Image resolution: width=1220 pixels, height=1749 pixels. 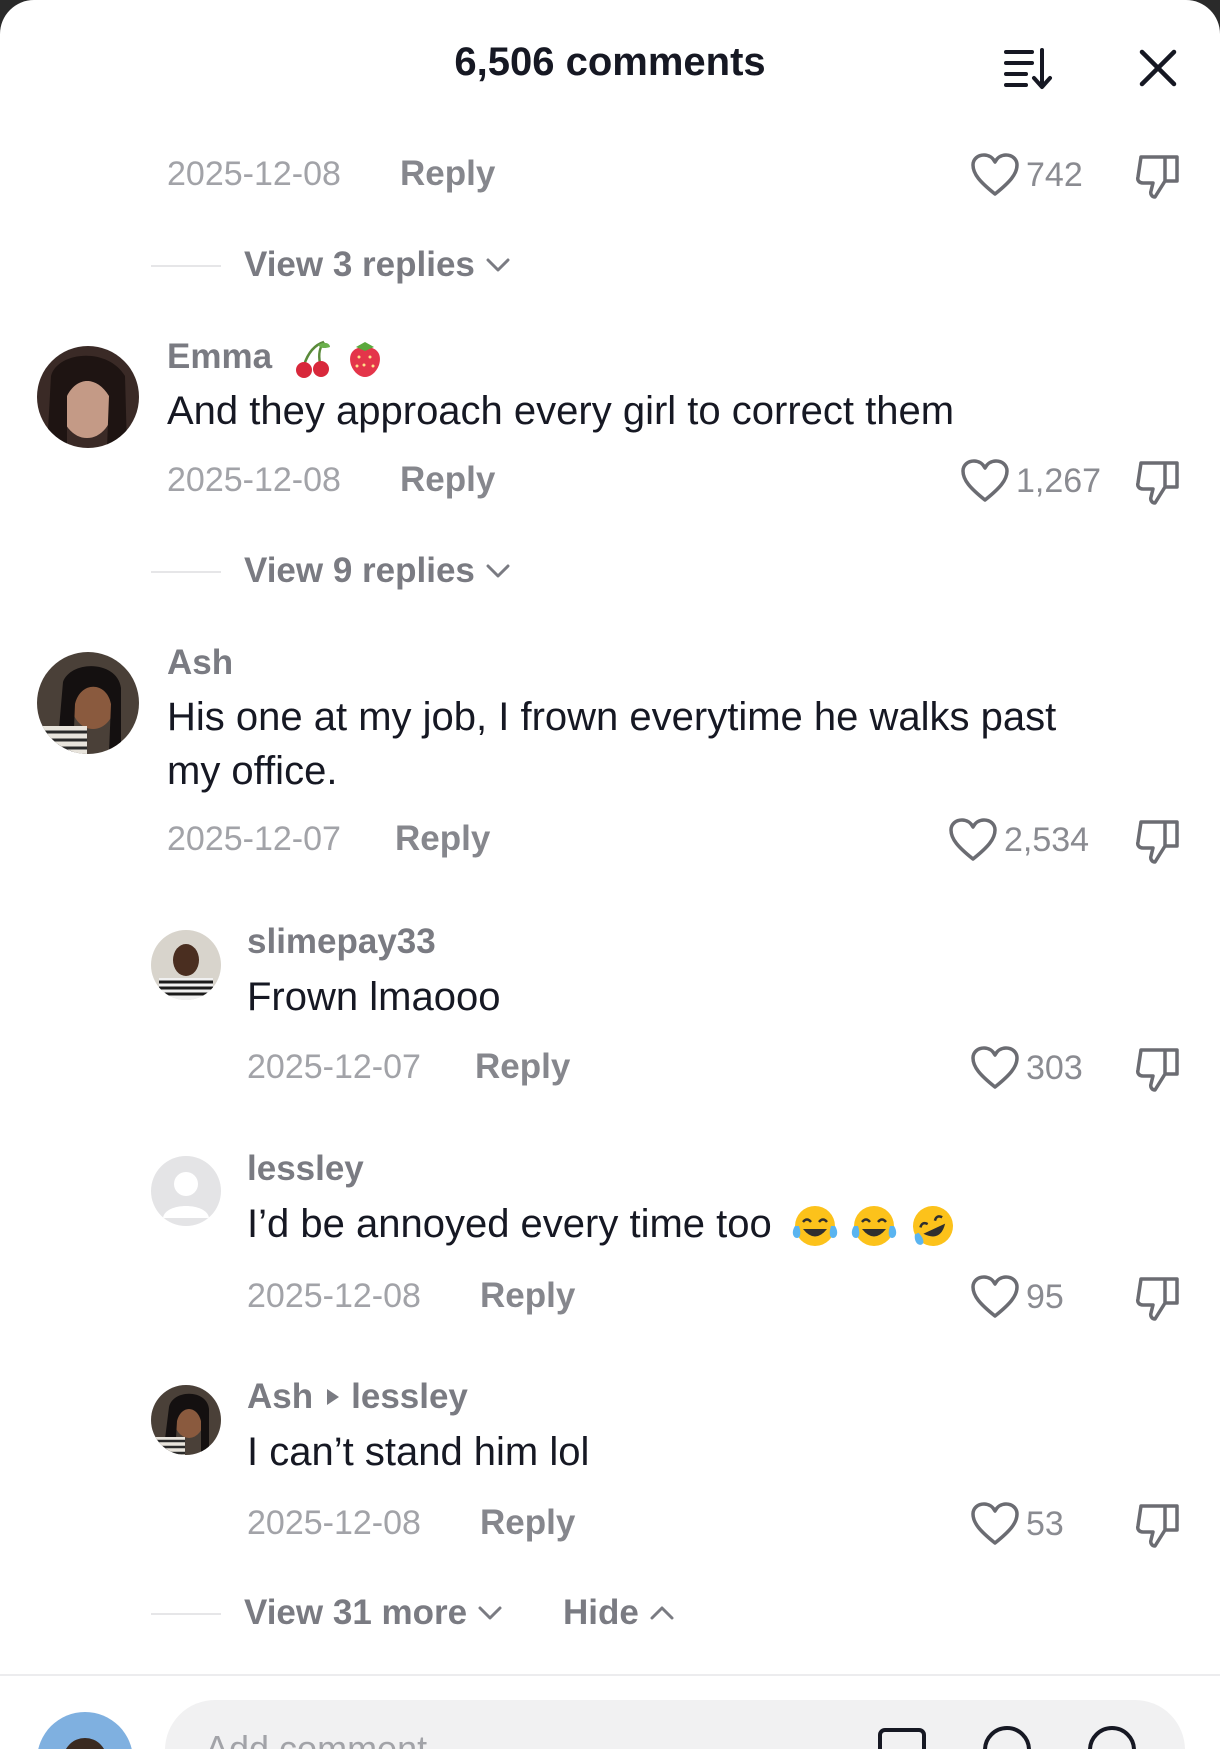 What do you see at coordinates (1047, 839) in the screenshot?
I see `like-count: 2,534` at bounding box center [1047, 839].